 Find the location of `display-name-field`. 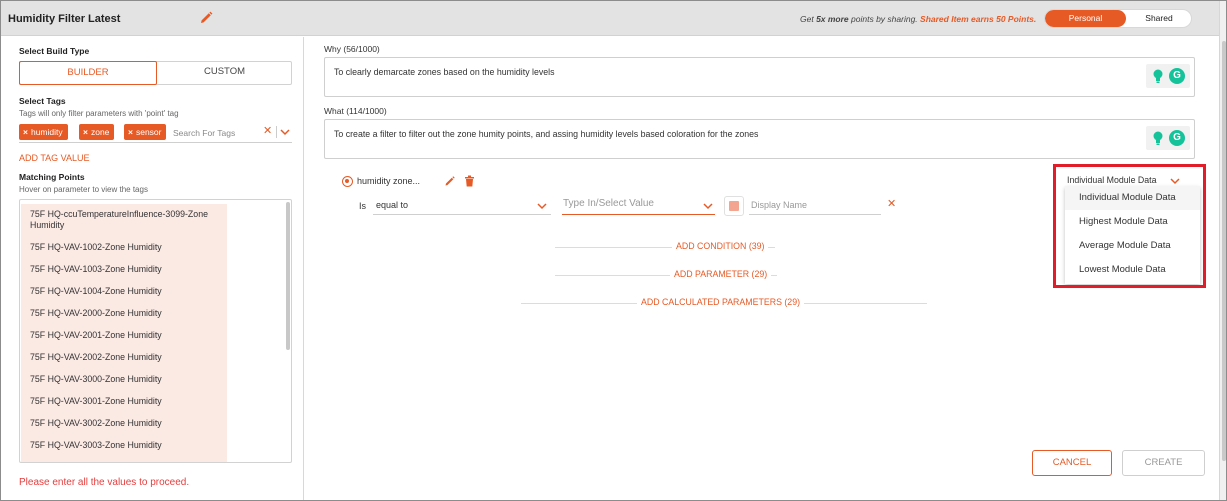

display-name-field is located at coordinates (815, 206).